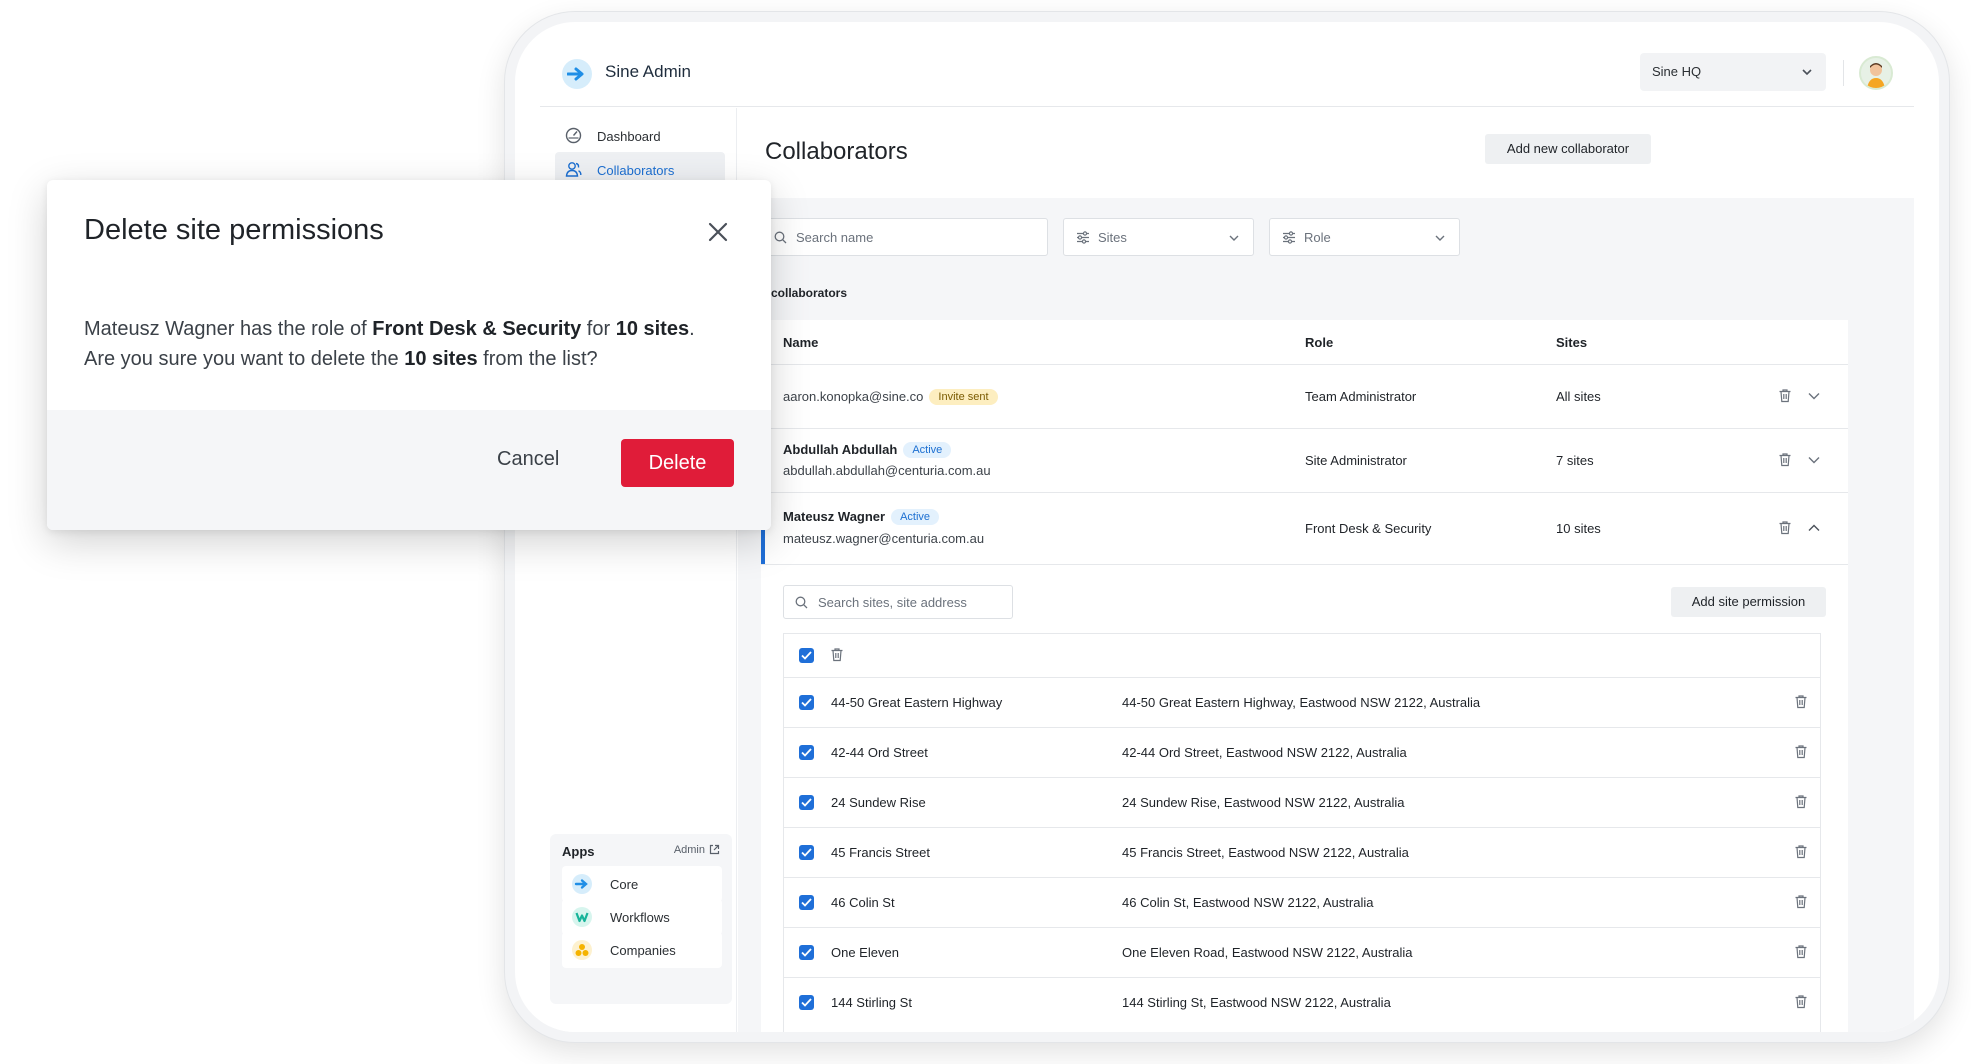 This screenshot has height=1064, width=1971. I want to click on search-name-input: Search name, so click(904, 237).